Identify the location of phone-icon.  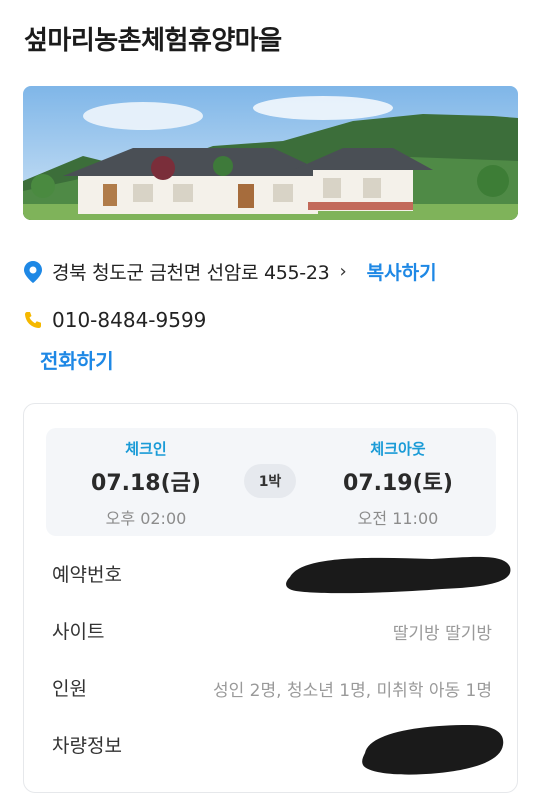
(33, 320).